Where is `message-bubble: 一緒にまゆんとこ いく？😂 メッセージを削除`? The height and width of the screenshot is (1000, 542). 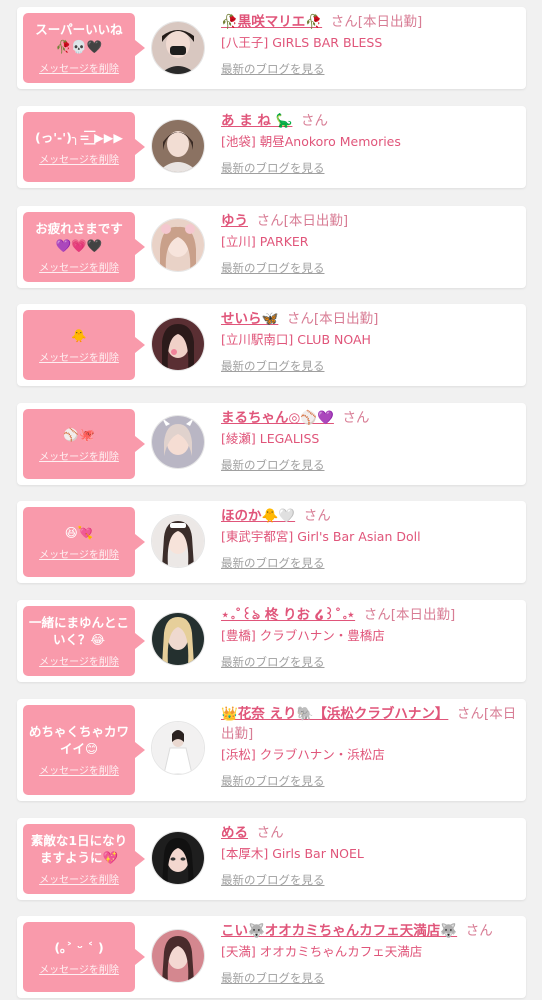 message-bubble: 一緒にまゆんとこ いく？😂 メッセージを削除 is located at coordinates (84, 641).